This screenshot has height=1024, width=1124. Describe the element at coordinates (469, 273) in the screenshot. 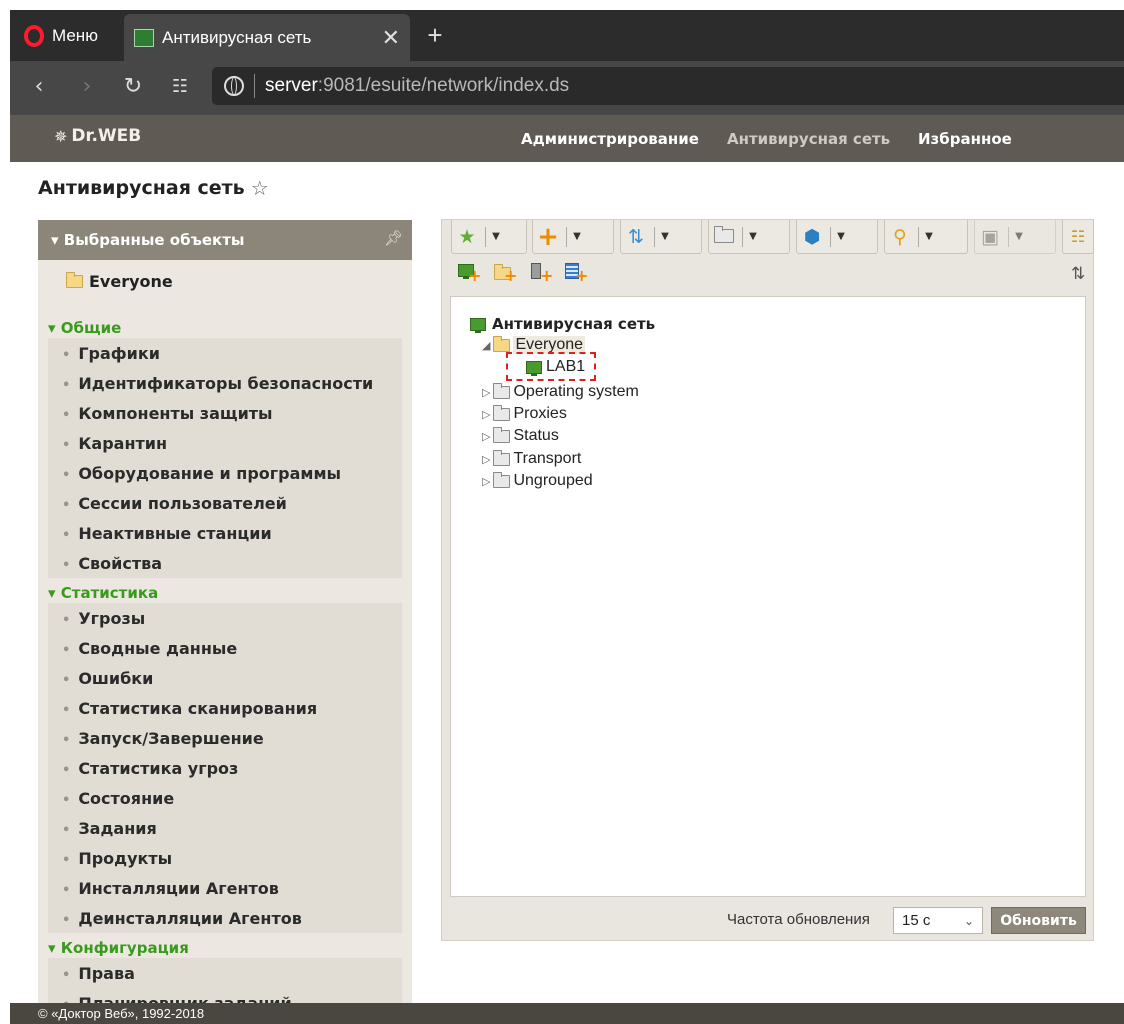

I see `add-station-icon: +` at that location.